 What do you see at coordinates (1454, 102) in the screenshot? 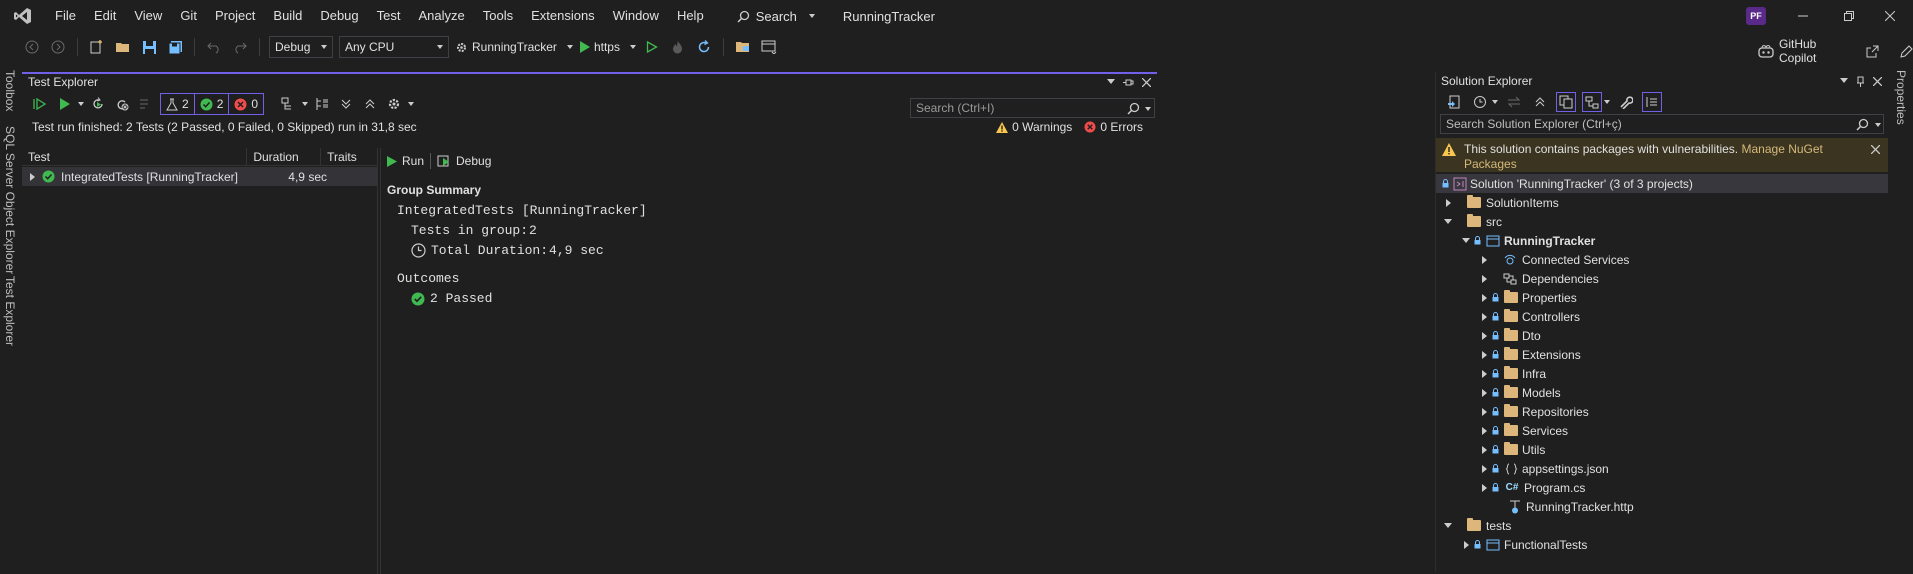
I see `switch-views-icon` at bounding box center [1454, 102].